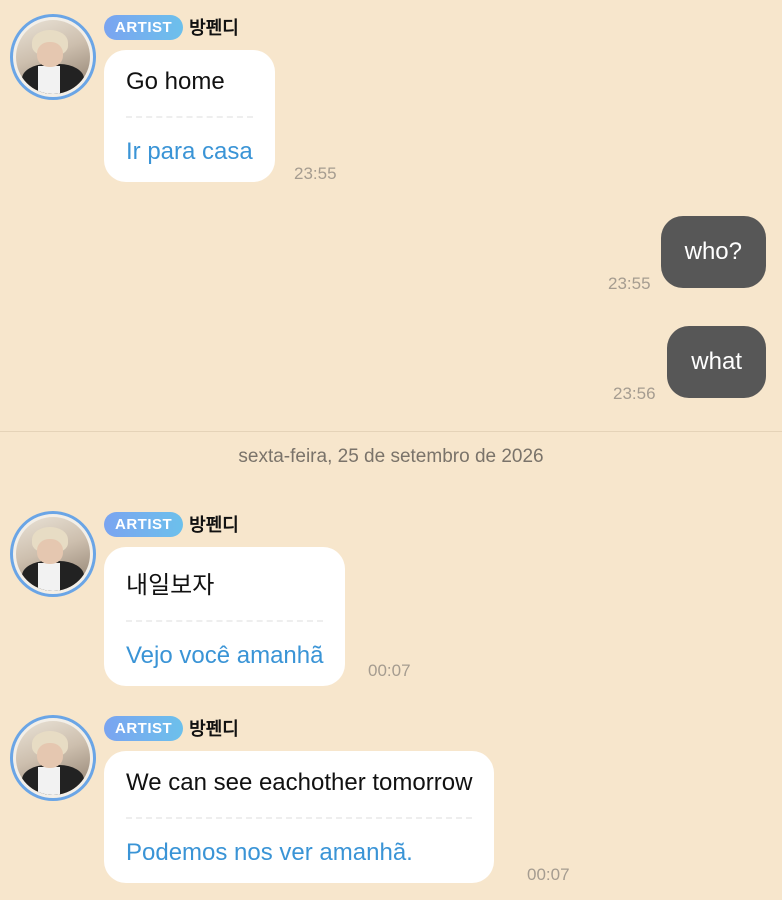 The image size is (782, 900). I want to click on outgoing-bubble: who?, so click(713, 252).